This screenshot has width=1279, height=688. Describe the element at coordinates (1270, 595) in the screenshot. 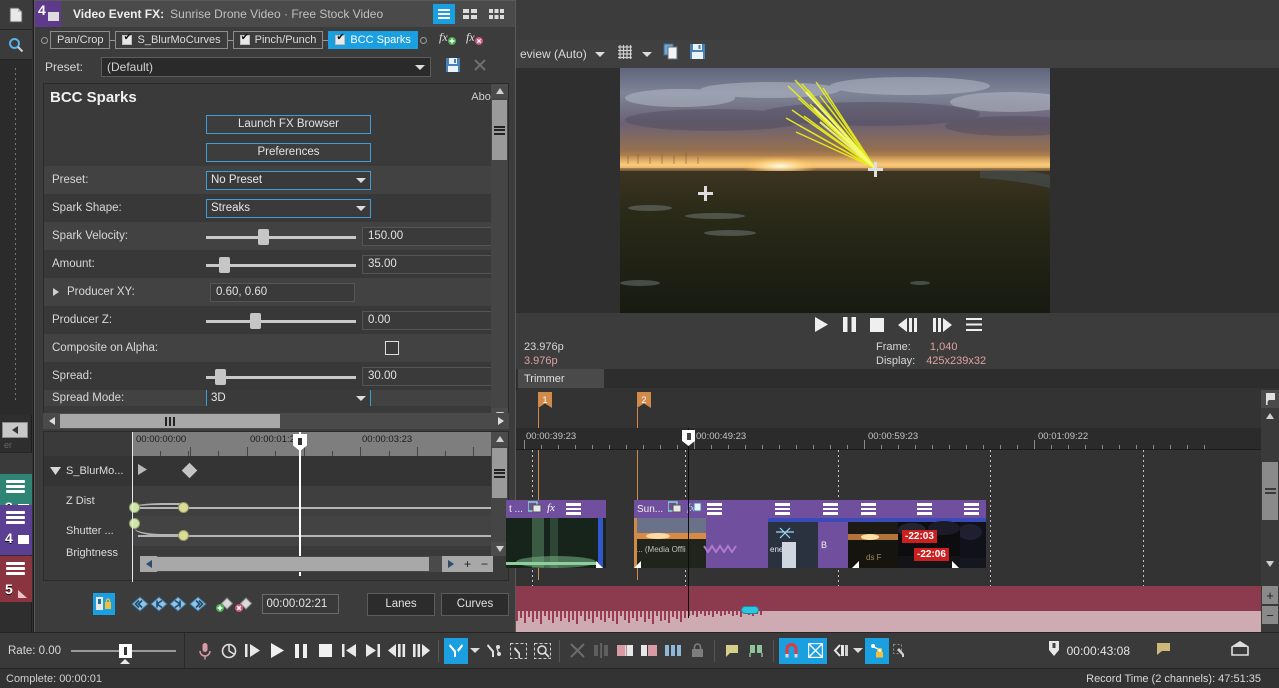

I see `timeline-zoom-in-button: +` at that location.